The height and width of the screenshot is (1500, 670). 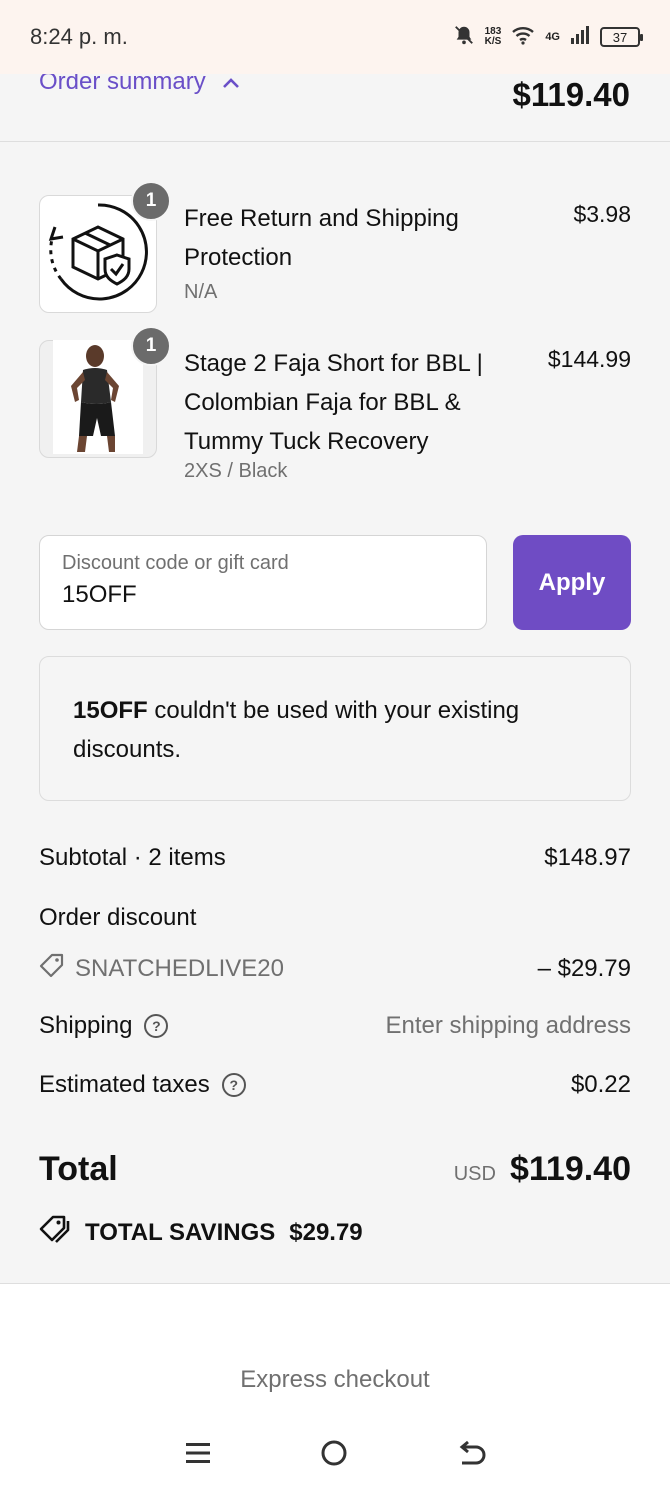 What do you see at coordinates (55, 1232) in the screenshot?
I see `tags-icon` at bounding box center [55, 1232].